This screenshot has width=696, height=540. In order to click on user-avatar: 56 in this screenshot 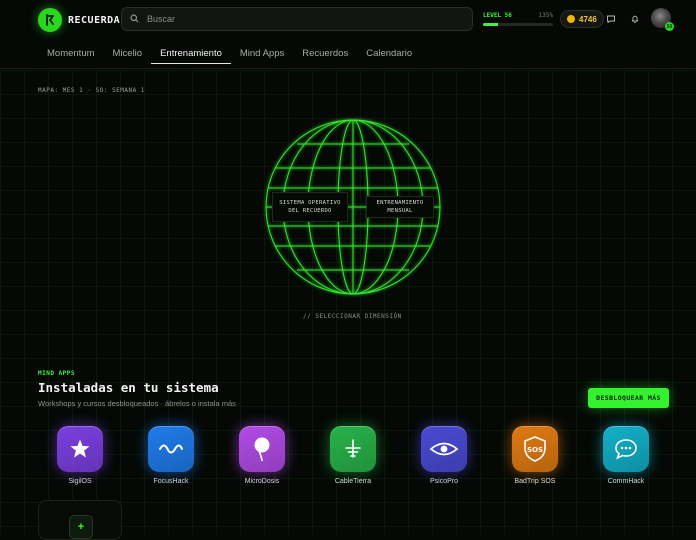, I will do `click(662, 19)`.